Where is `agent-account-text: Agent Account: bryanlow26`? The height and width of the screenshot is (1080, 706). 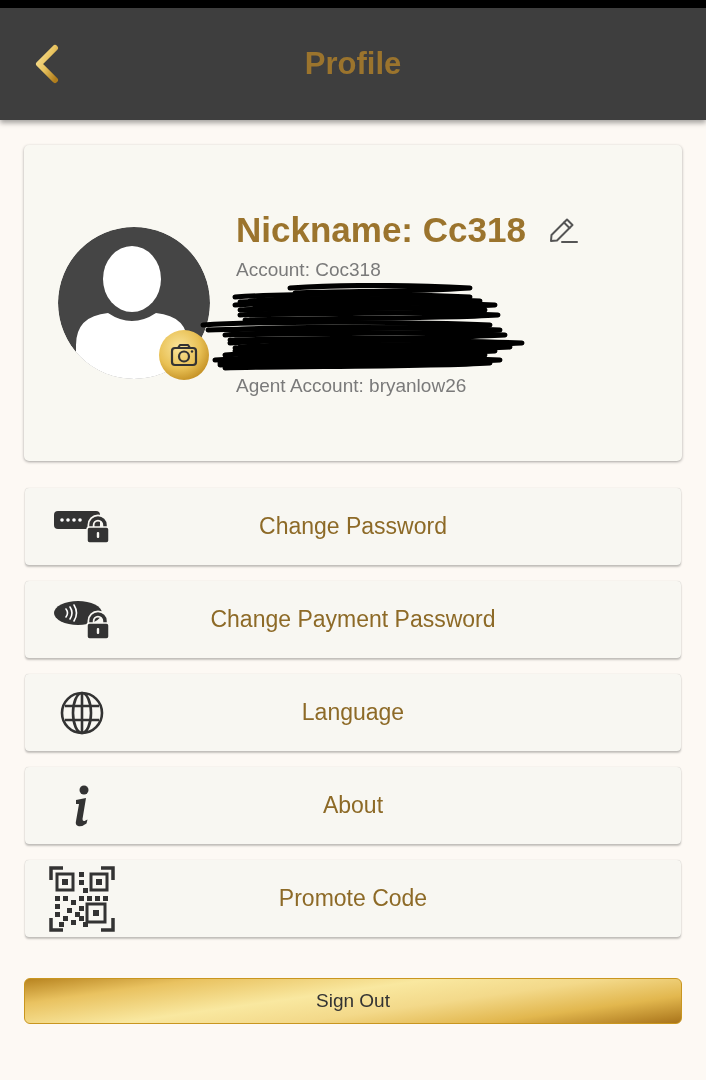
agent-account-text: Agent Account: bryanlow26 is located at coordinates (352, 386).